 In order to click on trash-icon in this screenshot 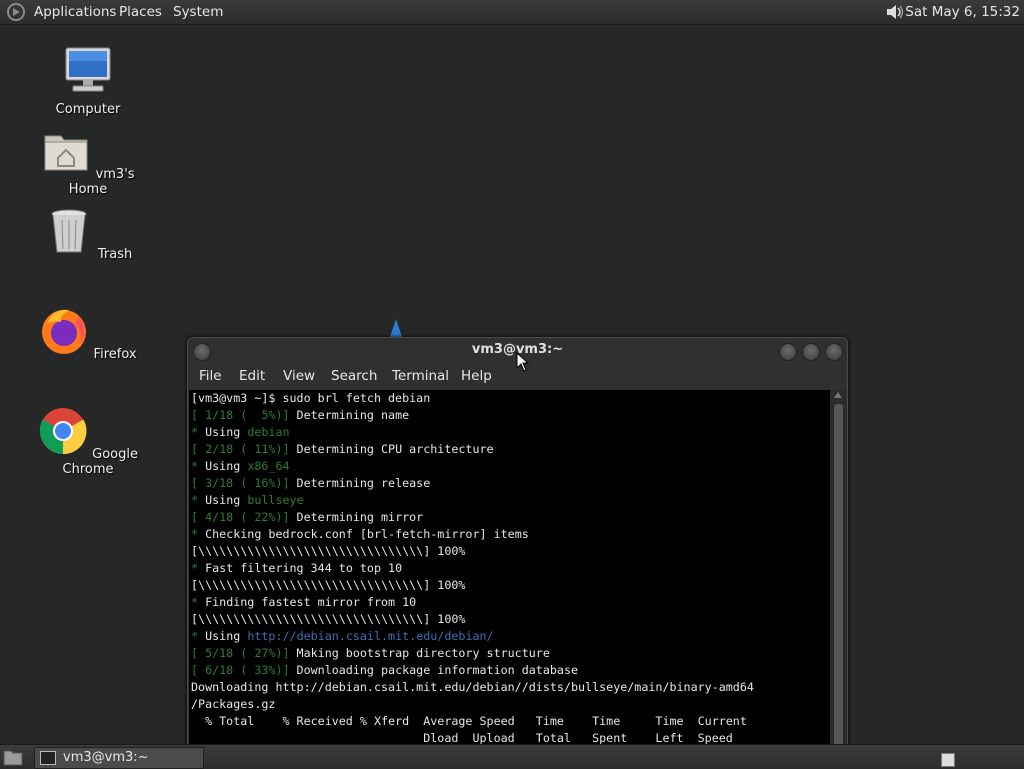, I will do `click(69, 231)`.